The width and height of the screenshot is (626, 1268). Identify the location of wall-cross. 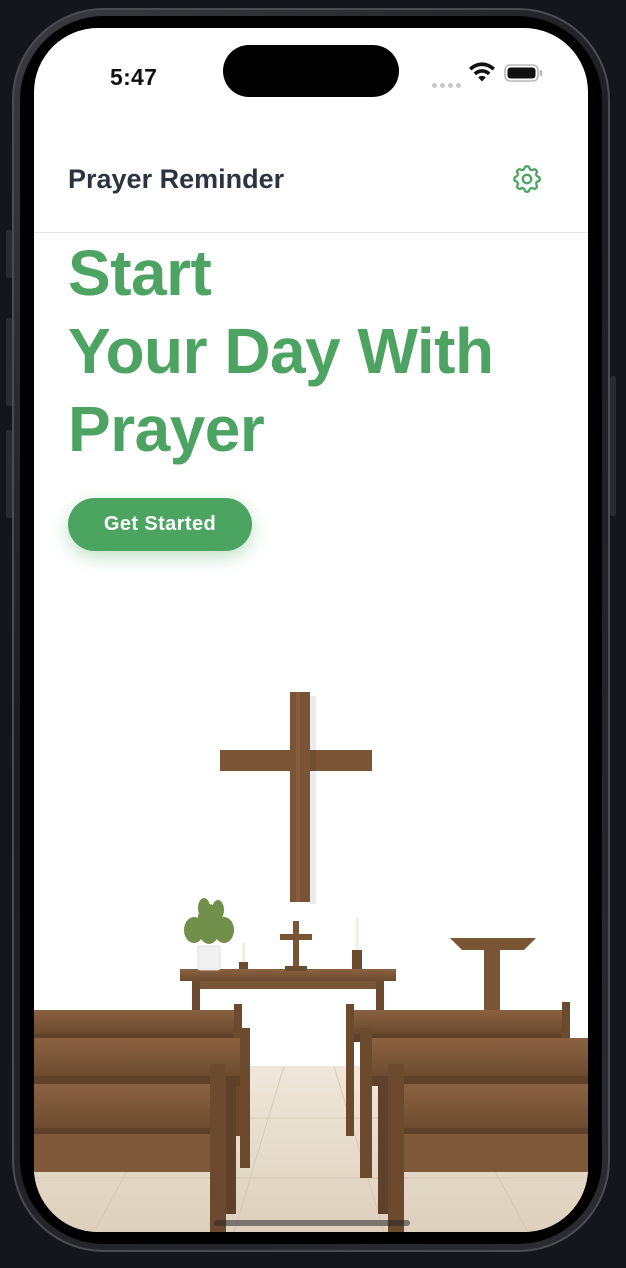
(296, 798).